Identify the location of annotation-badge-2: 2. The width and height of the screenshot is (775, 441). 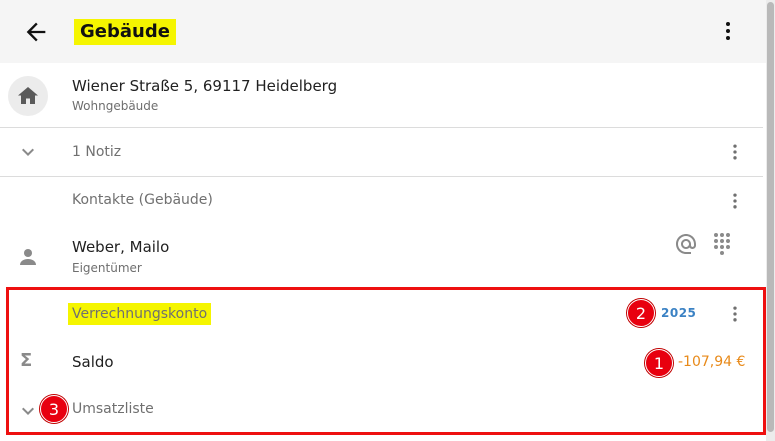
(641, 313).